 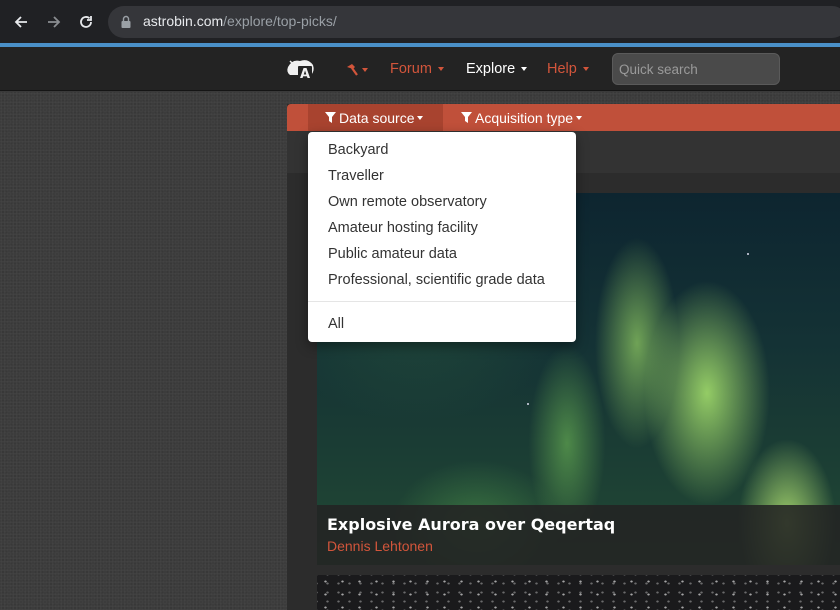 I want to click on dropdown-item-amateur-hosting-facility: Amateur hosting facility, so click(x=403, y=228).